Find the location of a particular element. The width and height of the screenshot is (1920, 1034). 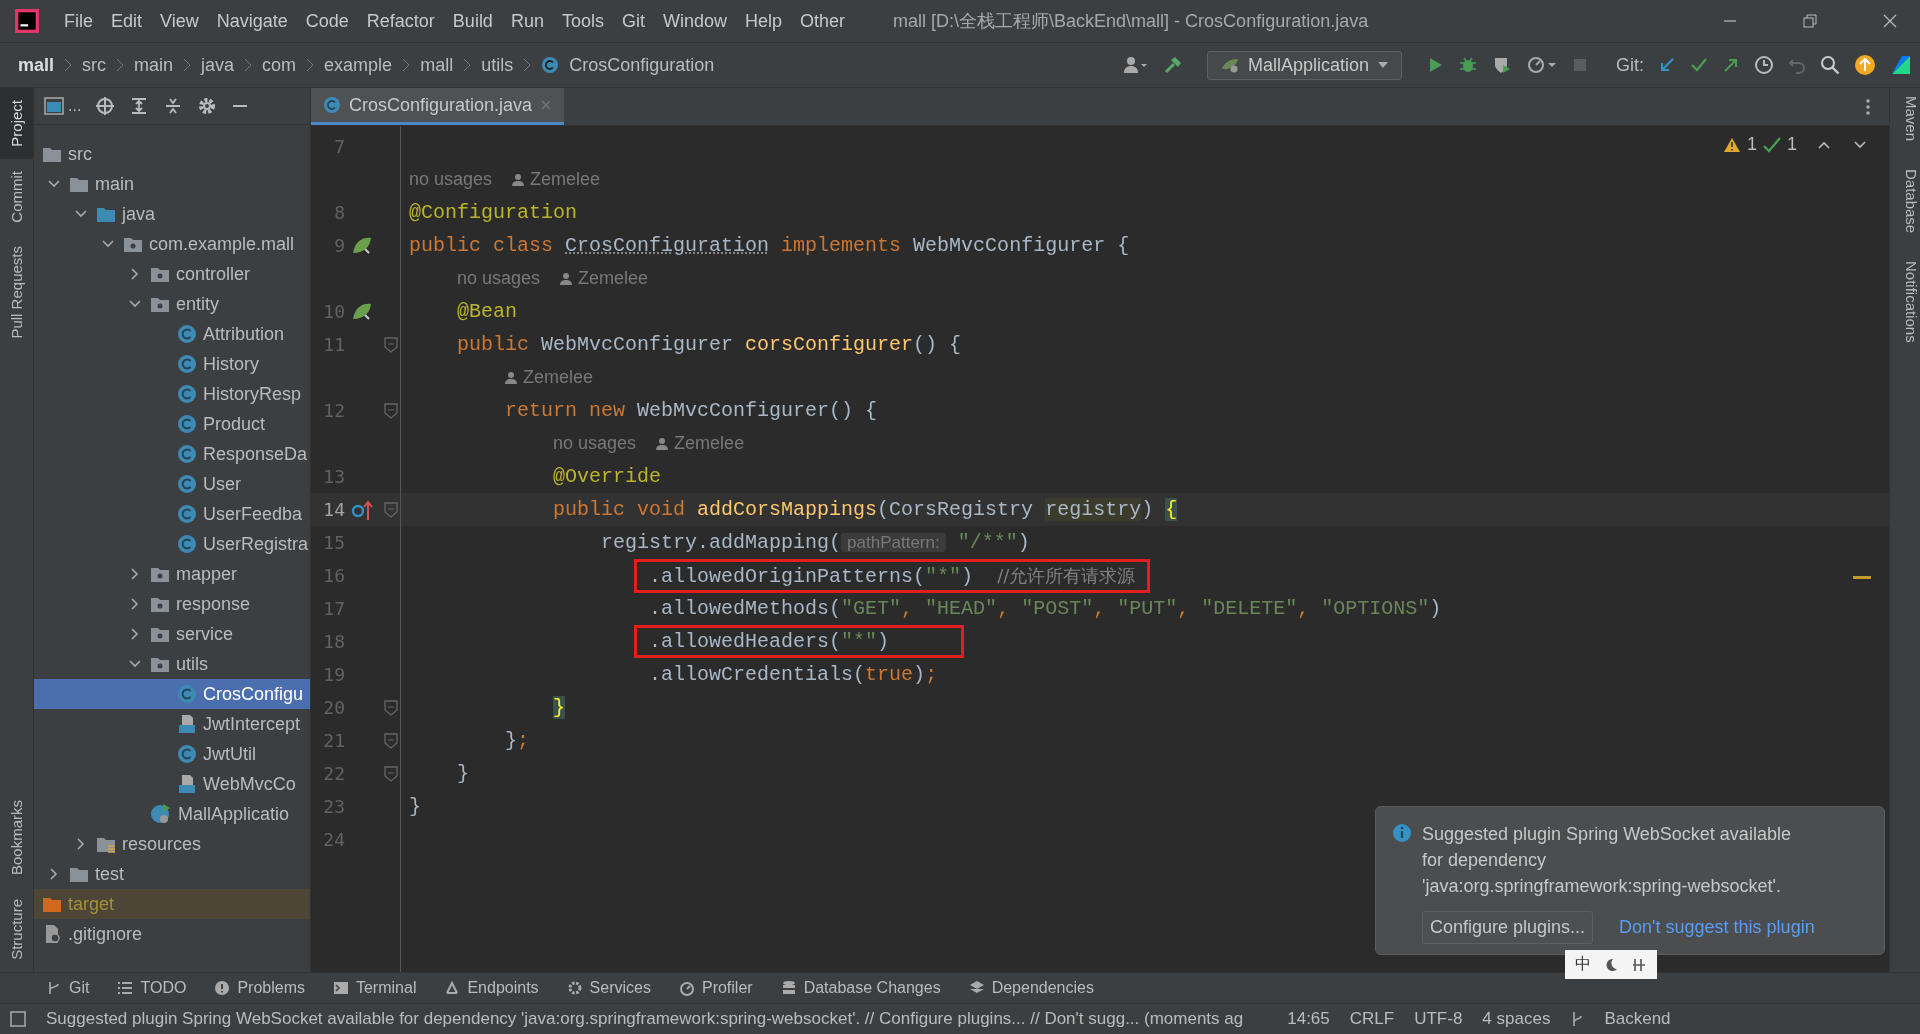

tree-item: Product is located at coordinates (234, 424).